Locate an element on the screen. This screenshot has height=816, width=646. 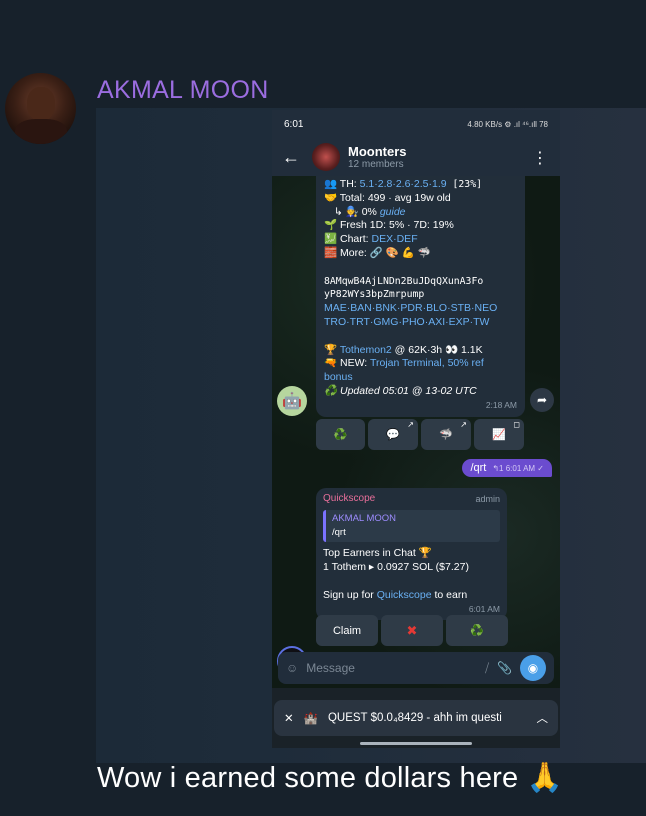
quickscope-keyboard: Claim ✖ ♻️ is located at coordinates (412, 630).